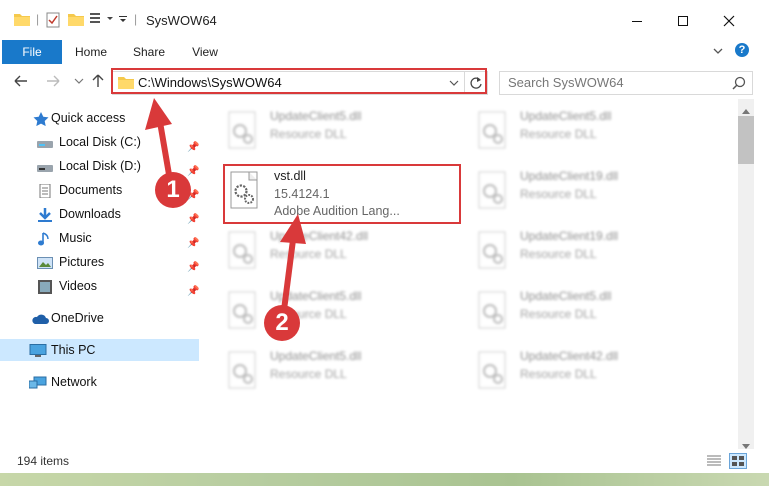 This screenshot has width=769, height=486. I want to click on network-icon, so click(37, 382).